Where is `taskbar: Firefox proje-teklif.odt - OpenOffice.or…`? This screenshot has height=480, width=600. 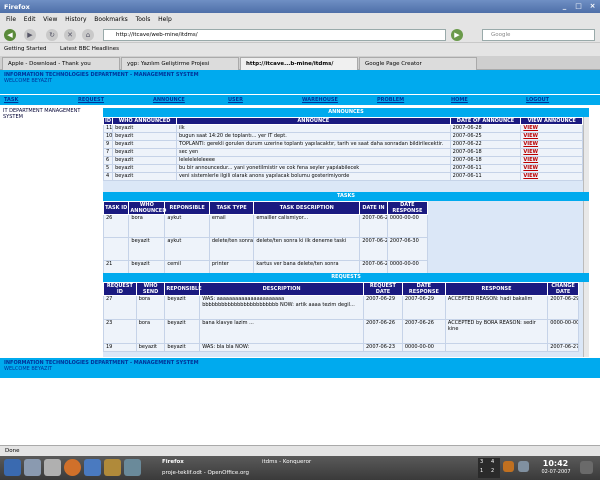
taskbar: Firefox proje-teklif.odt - OpenOffice.or… is located at coordinates (300, 468).